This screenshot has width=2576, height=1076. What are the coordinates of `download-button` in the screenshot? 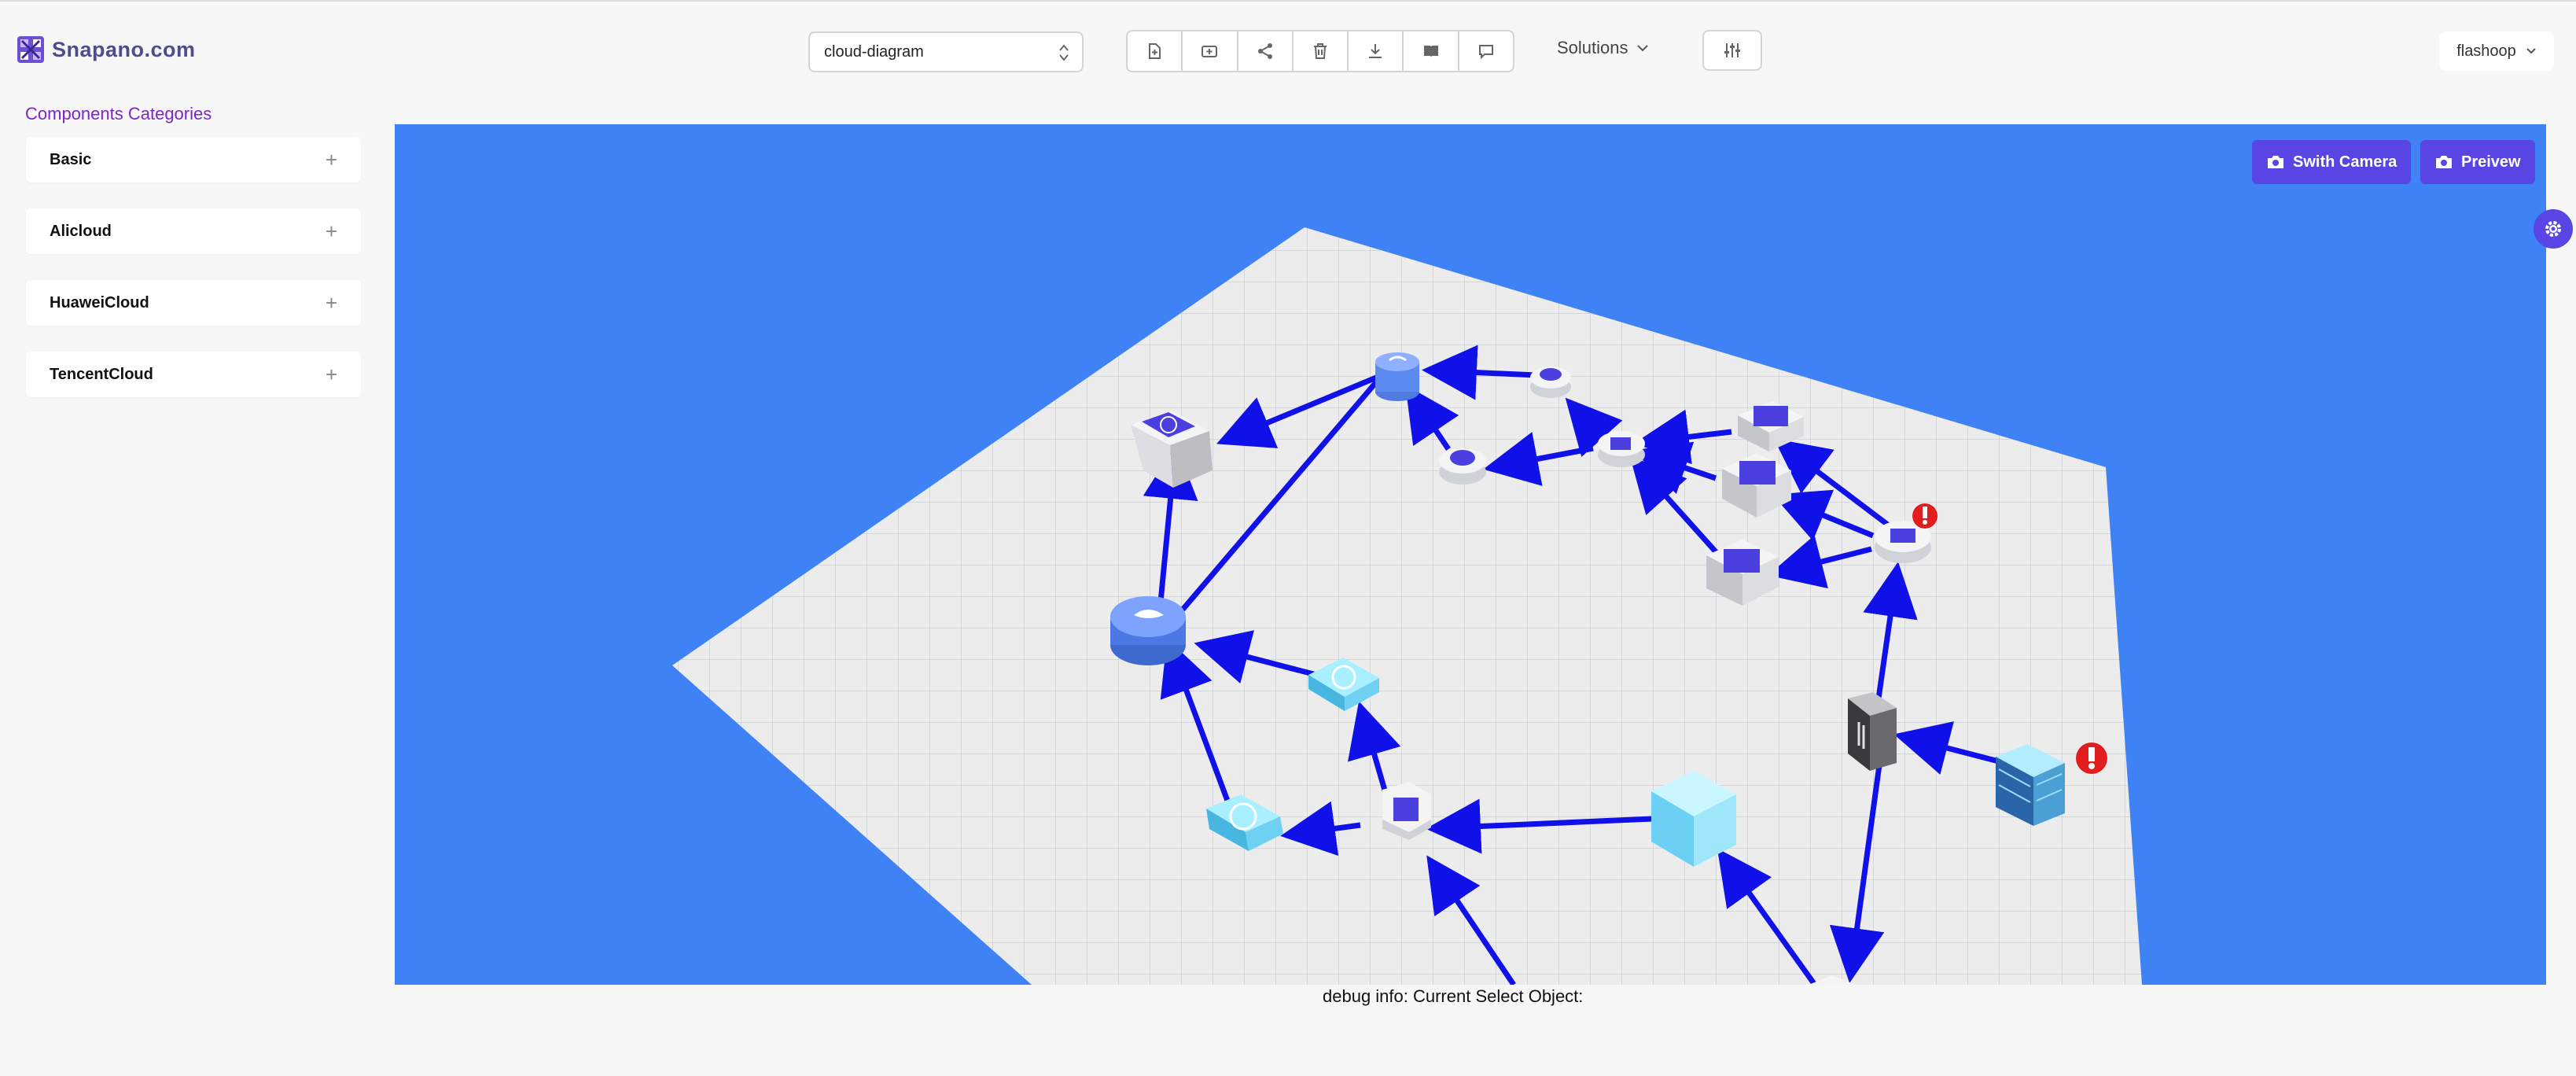 It's located at (1377, 51).